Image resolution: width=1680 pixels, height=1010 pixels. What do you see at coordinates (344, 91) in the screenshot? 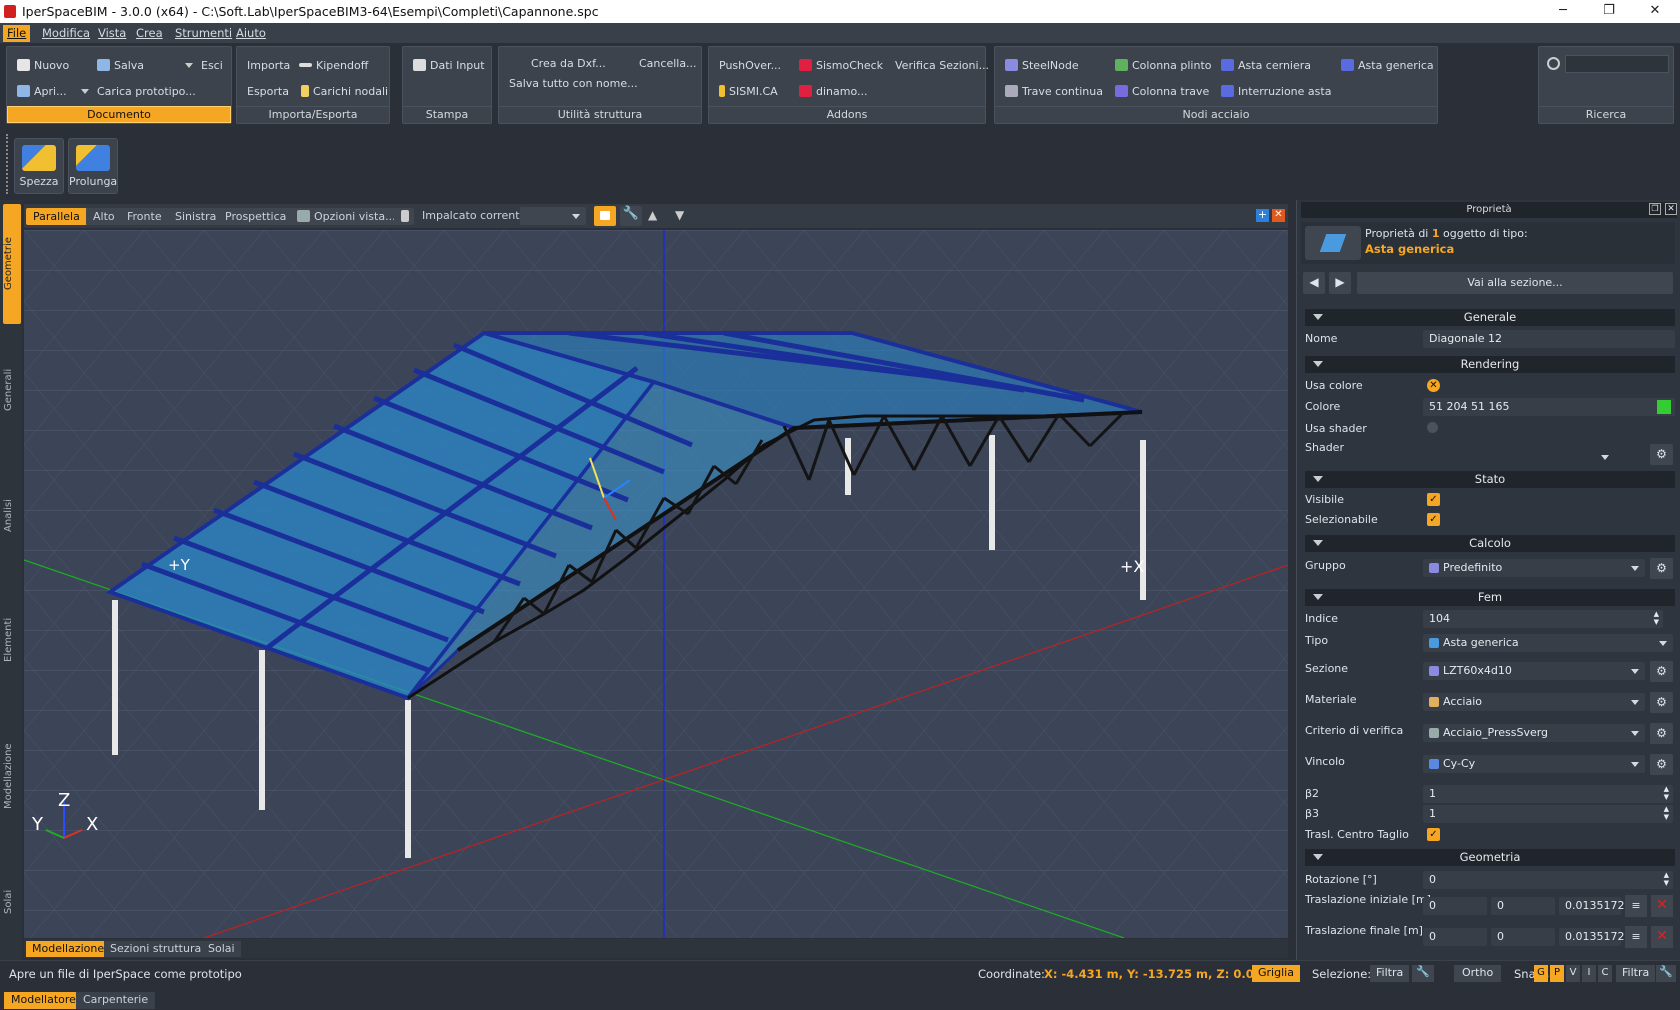
I see `carichi-nodali-button: Carichi nodali` at bounding box center [344, 91].